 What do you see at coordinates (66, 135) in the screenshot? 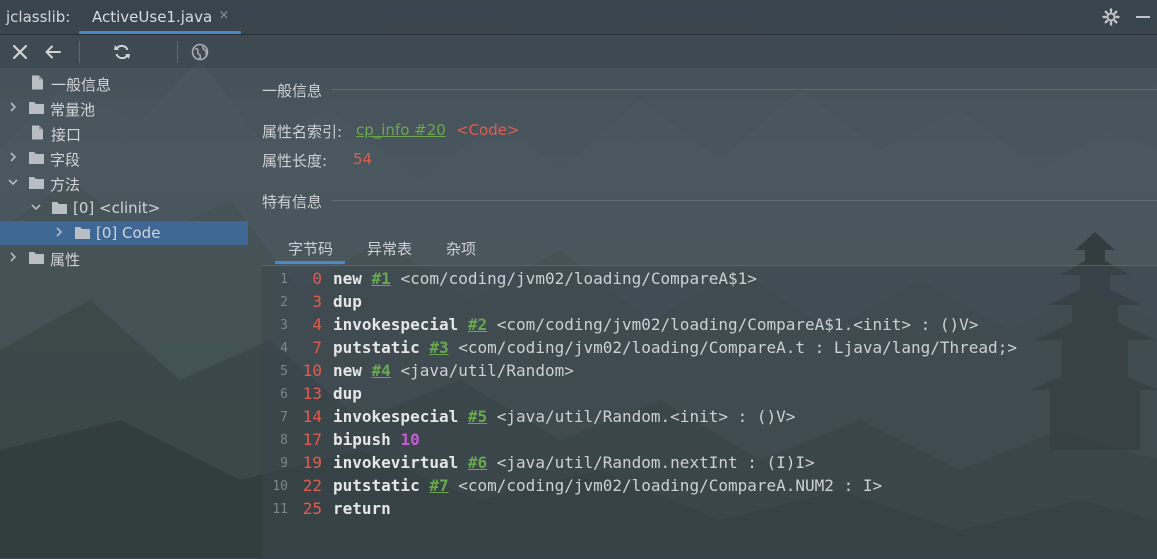
I see `tree-item-label: 接口` at bounding box center [66, 135].